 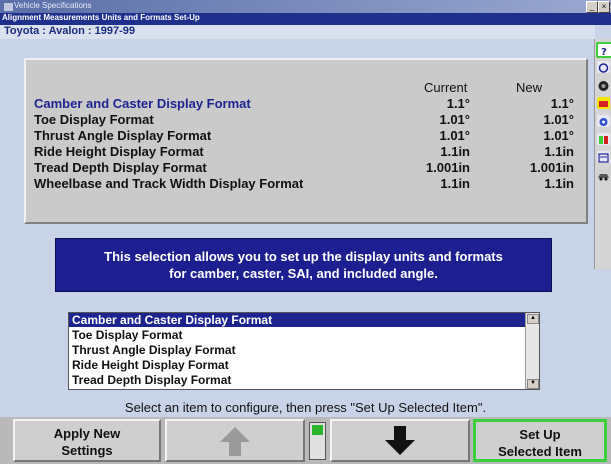 What do you see at coordinates (94, 119) in the screenshot?
I see `table-row-label: Toe Display Format` at bounding box center [94, 119].